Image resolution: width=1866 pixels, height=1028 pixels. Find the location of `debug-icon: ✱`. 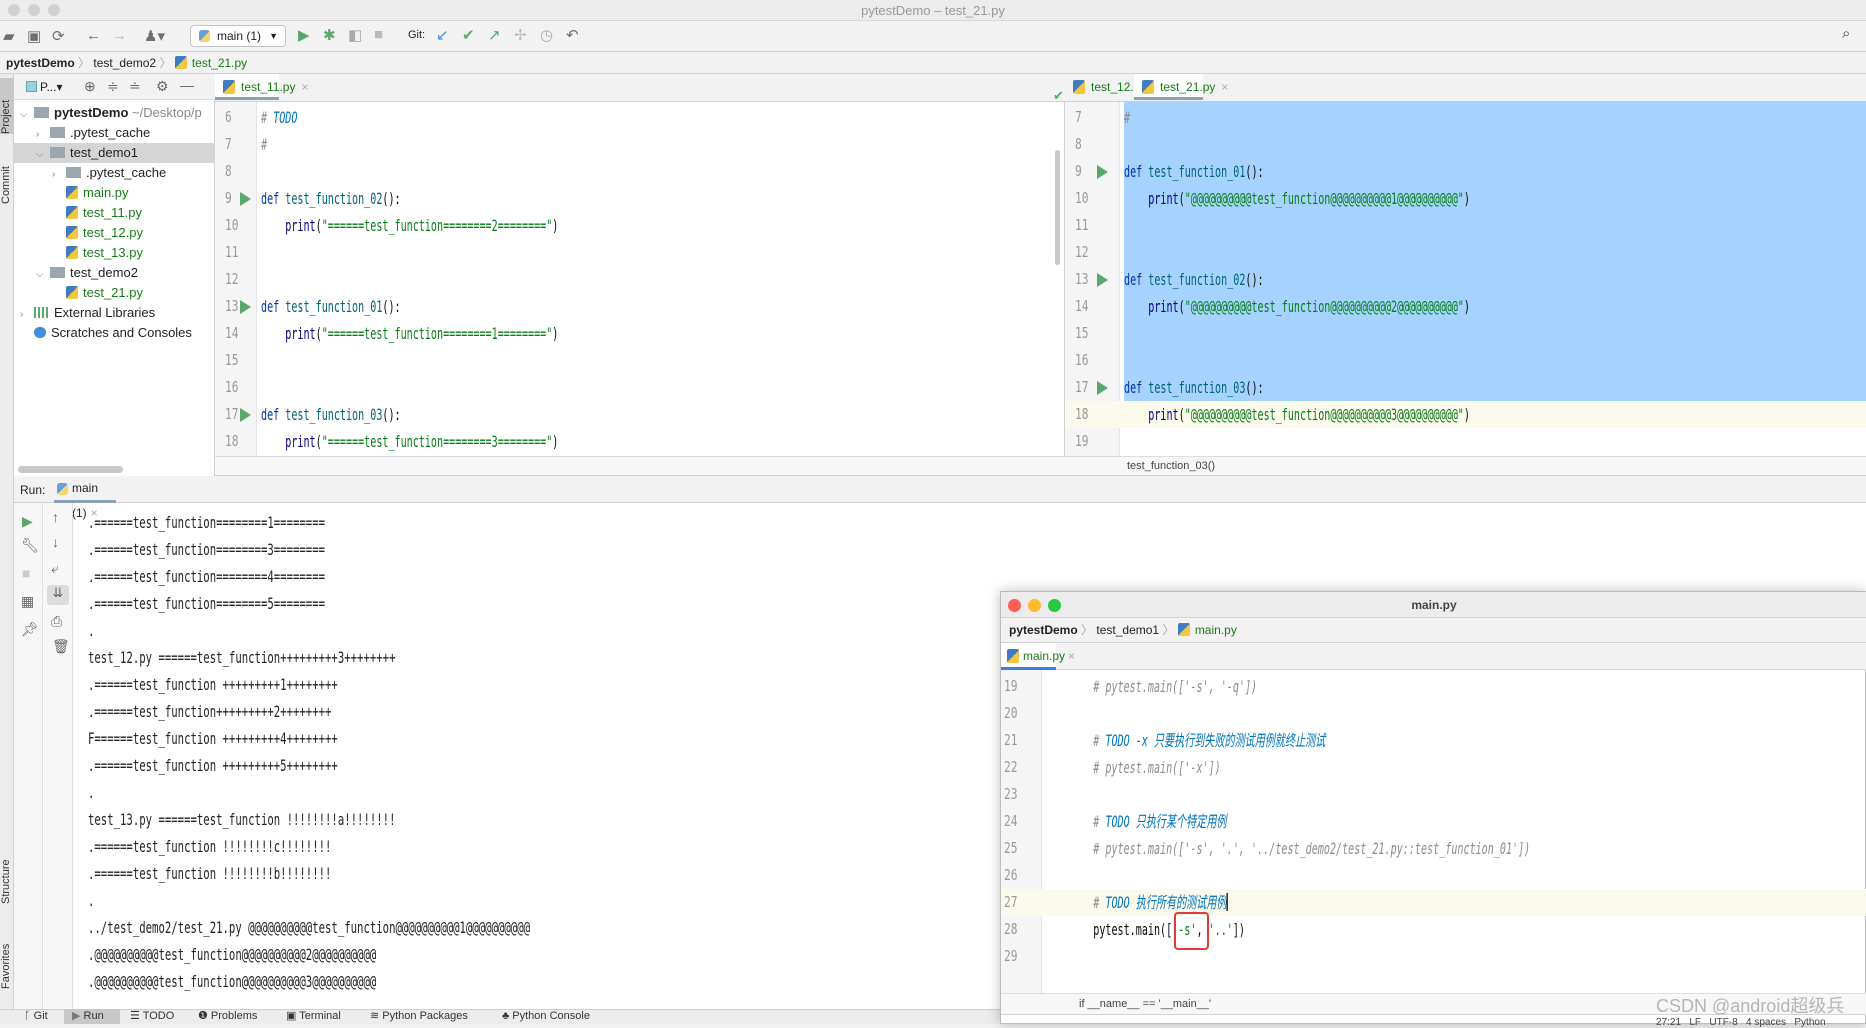

debug-icon: ✱ is located at coordinates (329, 35).